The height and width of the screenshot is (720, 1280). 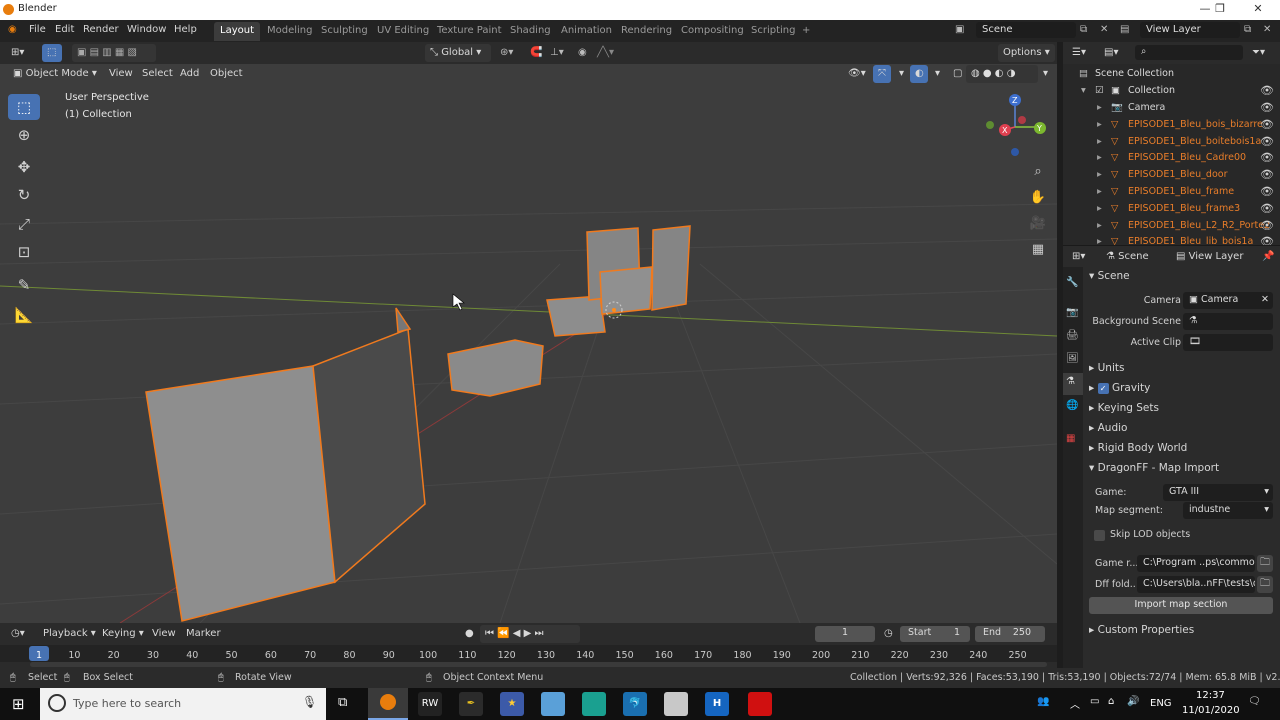 I want to click on volume-icon: 🔊, so click(x=1133, y=701).